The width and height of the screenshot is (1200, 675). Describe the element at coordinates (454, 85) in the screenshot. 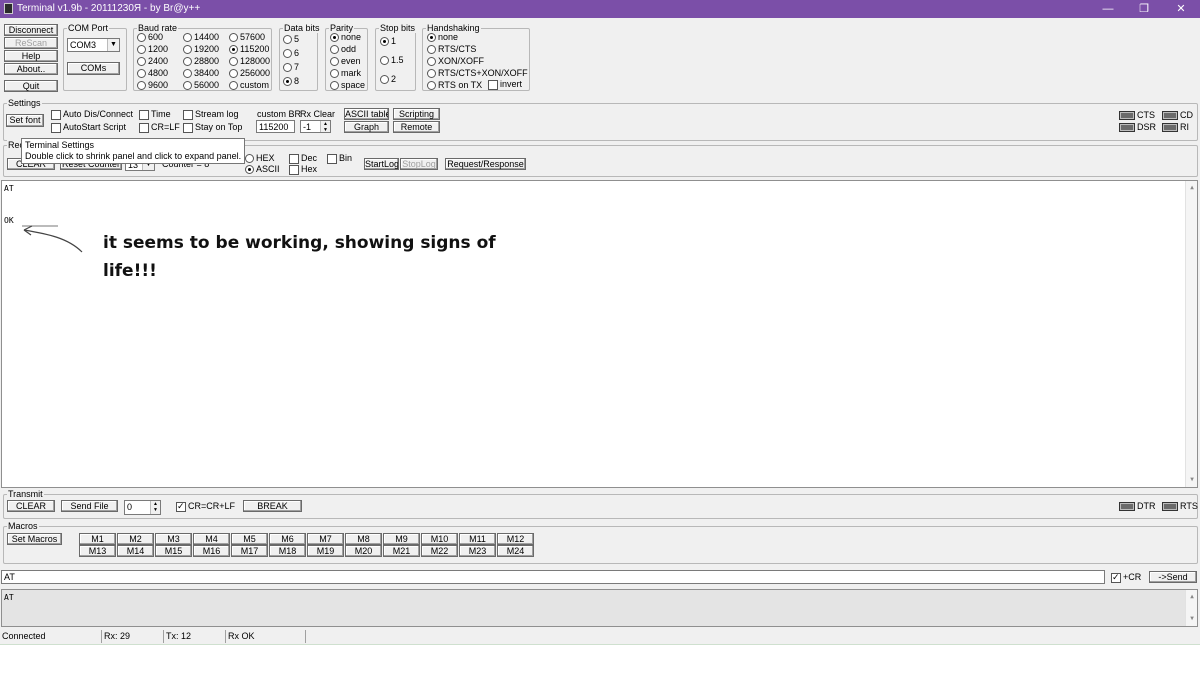

I see `handshaking-radio-rts-on-tx: RTS on TX` at that location.